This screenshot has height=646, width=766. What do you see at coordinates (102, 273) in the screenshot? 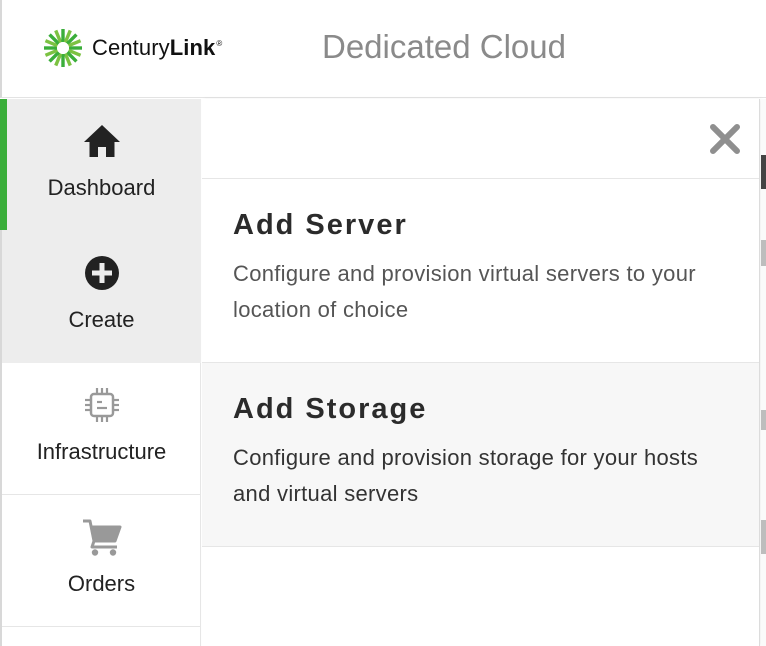
I see `plus-circle-icon` at bounding box center [102, 273].